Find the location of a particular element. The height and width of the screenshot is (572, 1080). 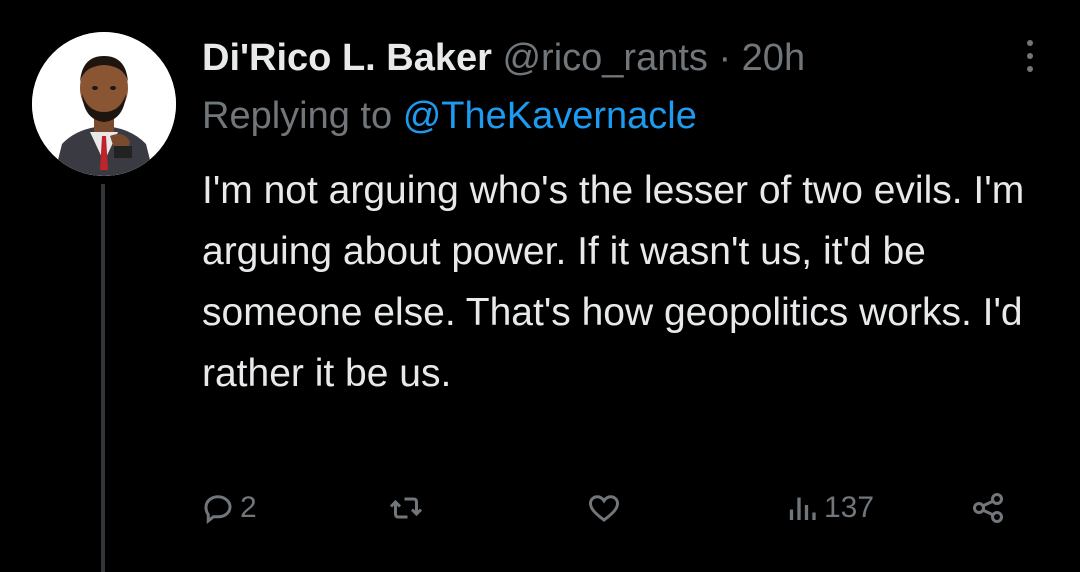

share-icon is located at coordinates (988, 508).